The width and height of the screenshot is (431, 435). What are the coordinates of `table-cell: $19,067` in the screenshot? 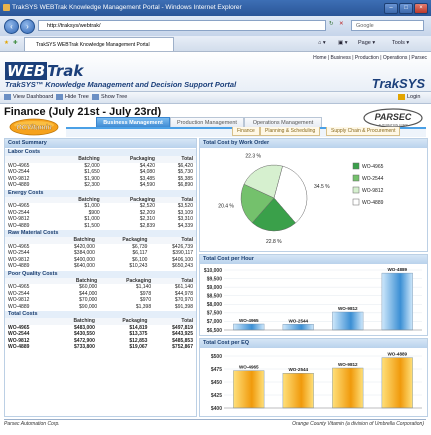 It's located at (138, 347).